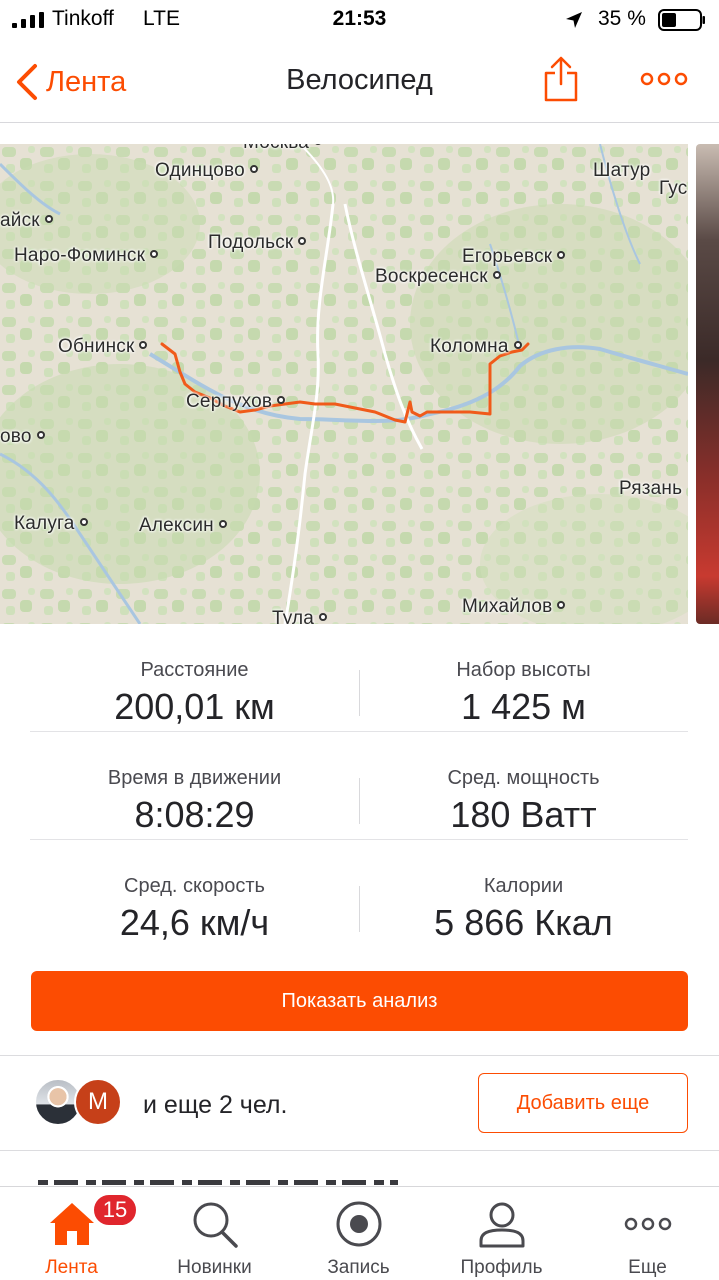  Describe the element at coordinates (523, 886) in the screenshot. I see `stat-label: Калории` at that location.